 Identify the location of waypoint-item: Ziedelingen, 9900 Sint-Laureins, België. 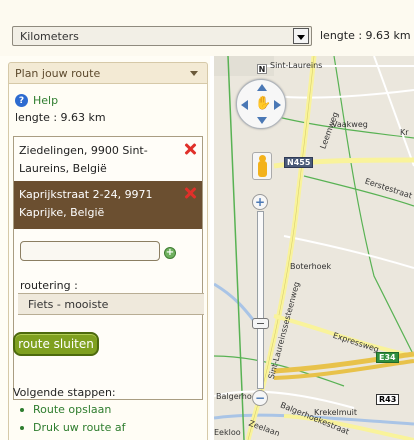
(108, 159).